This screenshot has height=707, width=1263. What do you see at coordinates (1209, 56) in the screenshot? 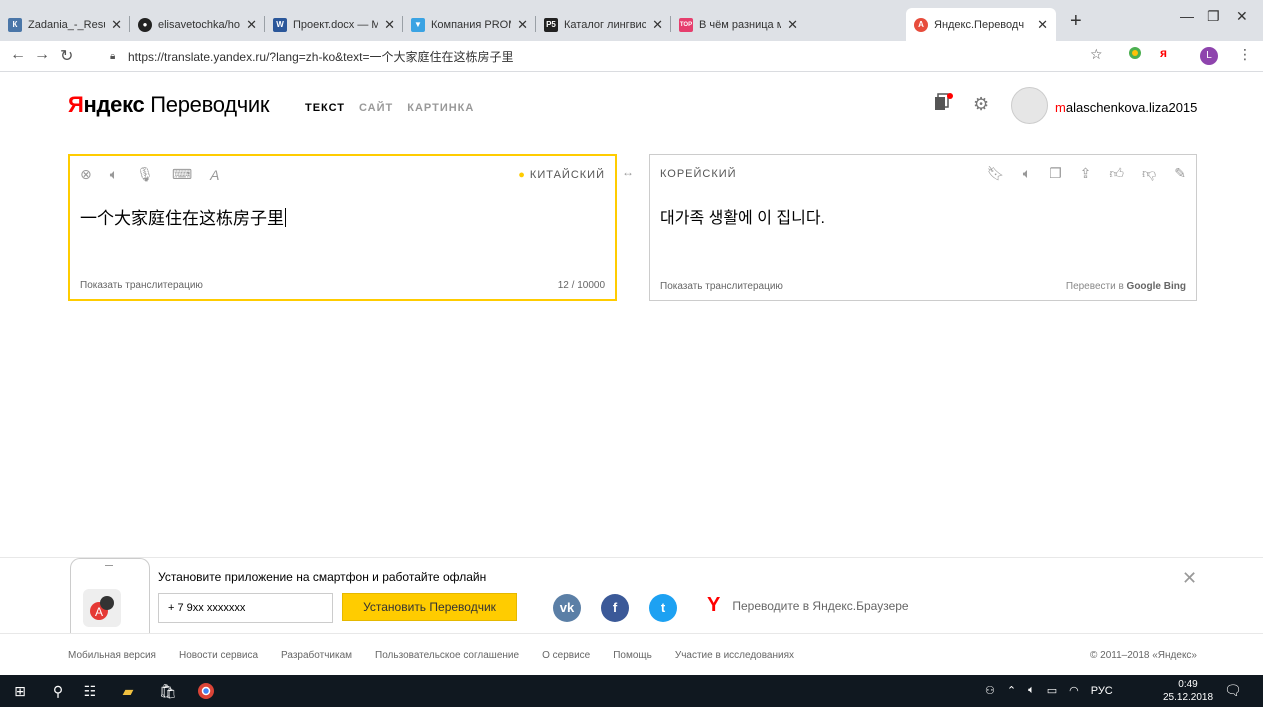
I see `profile-avatar: L` at bounding box center [1209, 56].